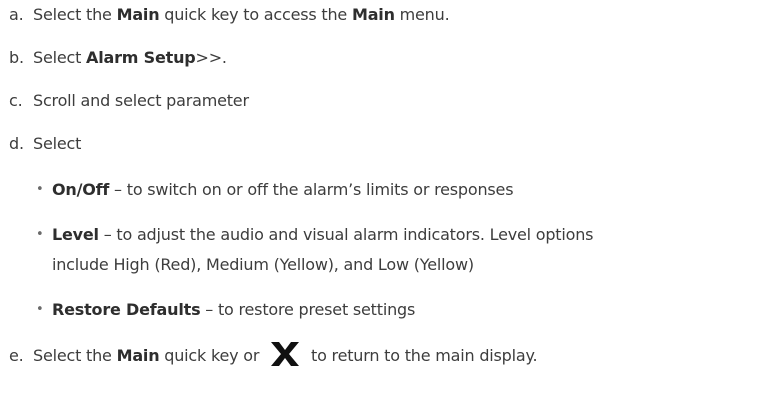  I want to click on step-b: b. Select Alarm Setup>>., so click(118, 58).